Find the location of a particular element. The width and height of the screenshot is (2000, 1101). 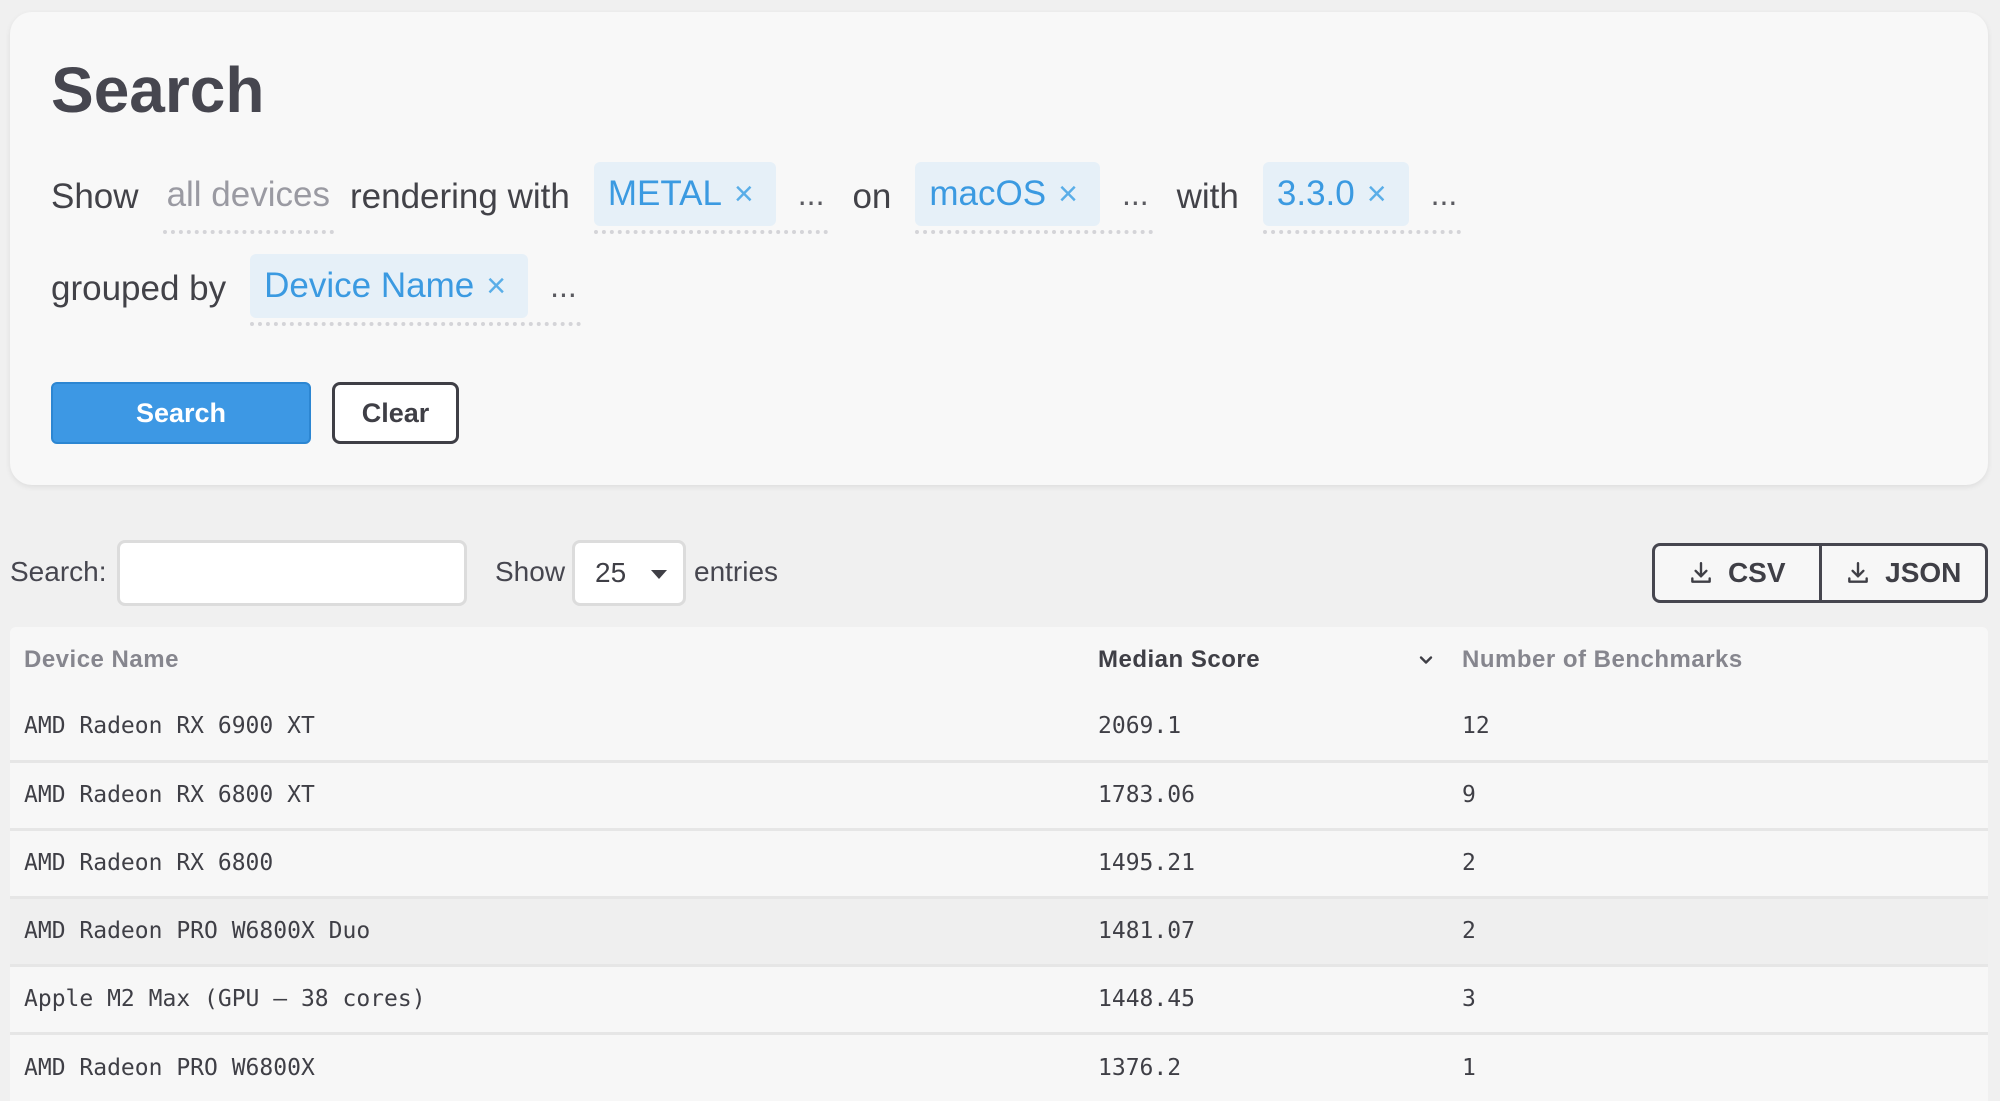

os-tag: macOS × is located at coordinates (1007, 194).